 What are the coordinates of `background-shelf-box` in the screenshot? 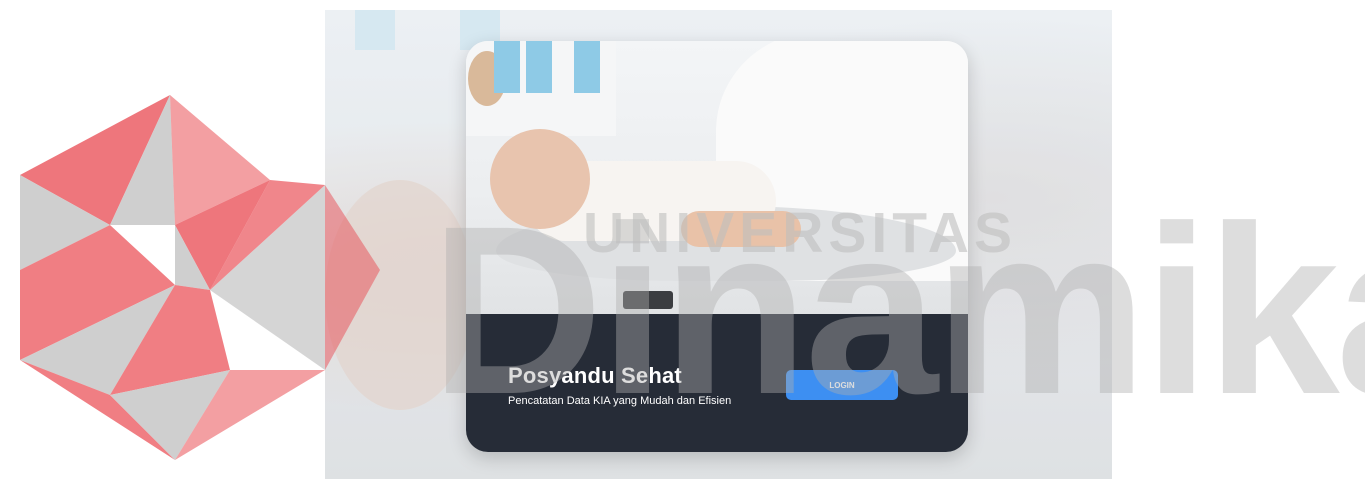 It's located at (375, 30).